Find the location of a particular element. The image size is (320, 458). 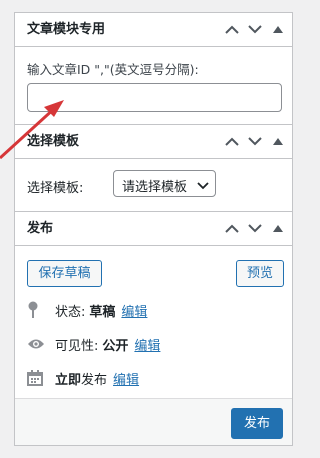

visibility-row: 可见性: 公开 编辑 is located at coordinates (93, 344).